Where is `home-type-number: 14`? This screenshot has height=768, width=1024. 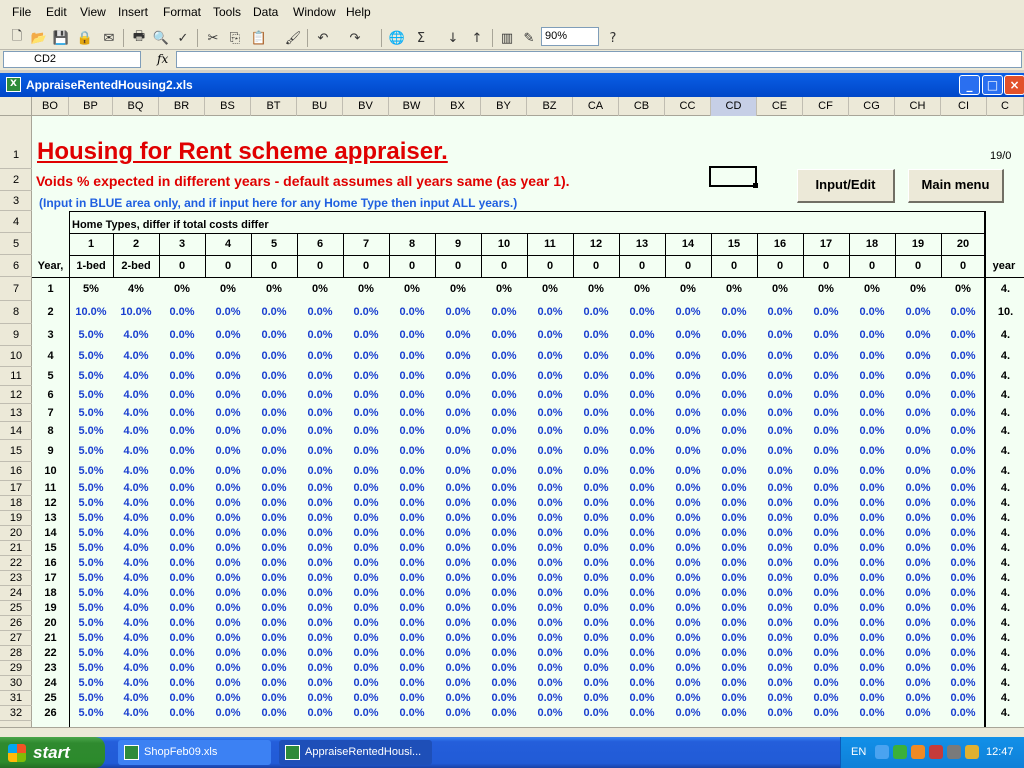
home-type-number: 14 is located at coordinates (688, 244).